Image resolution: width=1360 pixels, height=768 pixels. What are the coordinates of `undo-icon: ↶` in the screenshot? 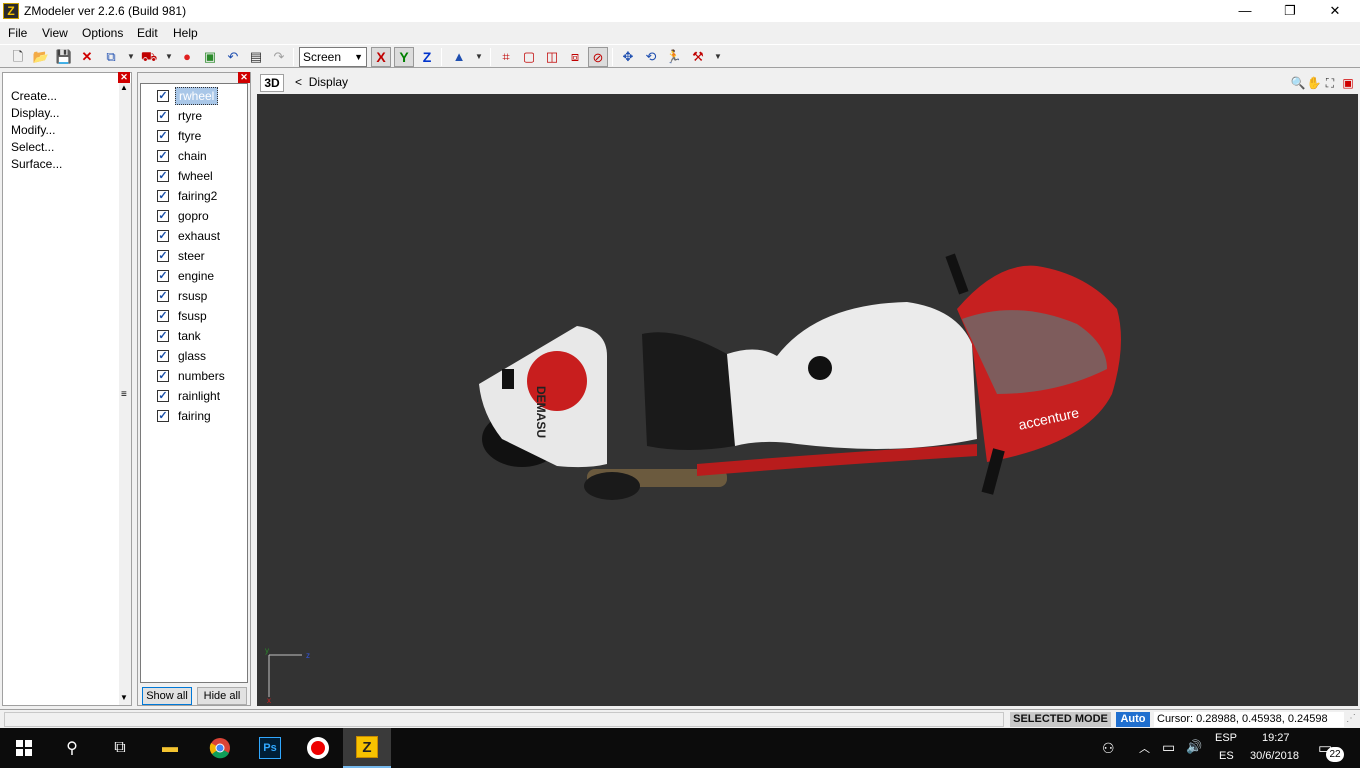 It's located at (233, 57).